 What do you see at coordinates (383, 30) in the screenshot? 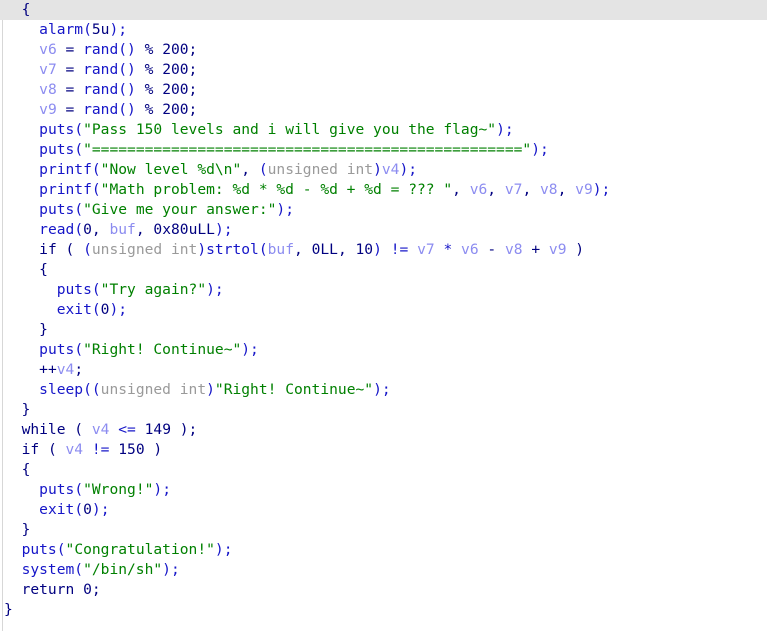
I see `code-line: alarm(5u);` at bounding box center [383, 30].